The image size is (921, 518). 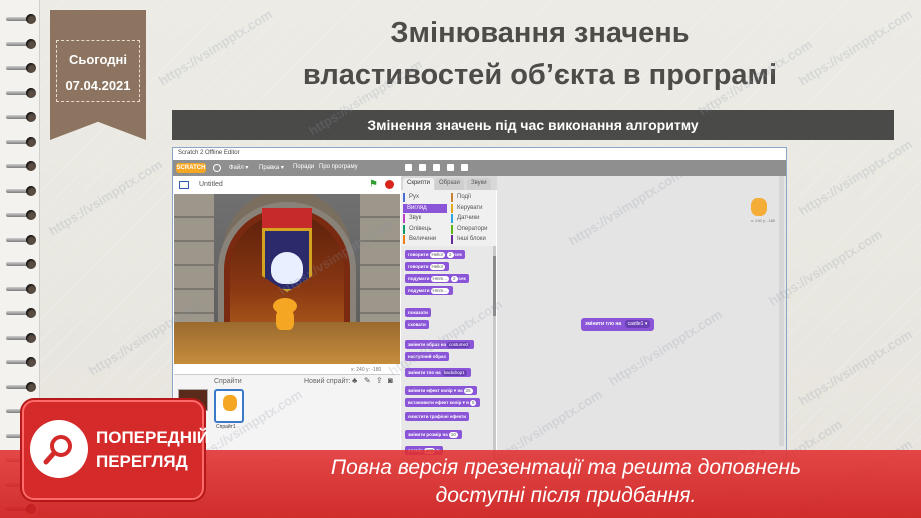 What do you see at coordinates (153, 437) in the screenshot?
I see `badge-text-line1: ПОПЕРЕДНІЙ` at bounding box center [153, 437].